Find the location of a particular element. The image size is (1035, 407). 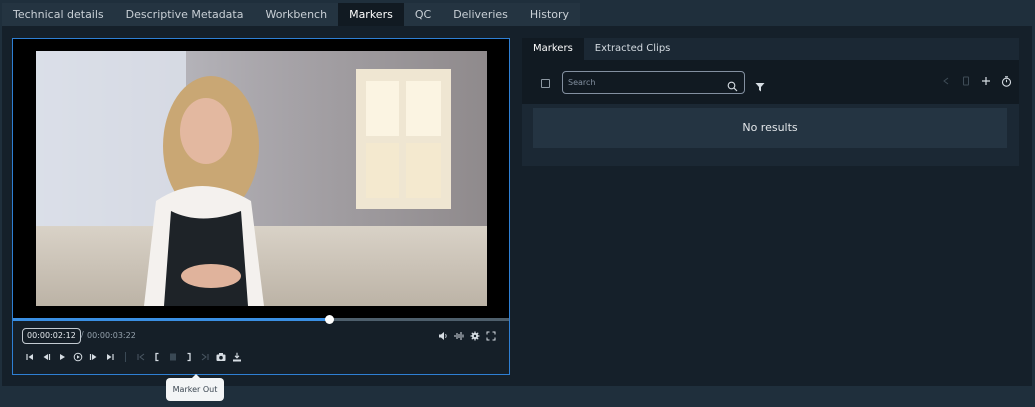

filter-icon is located at coordinates (760, 84).